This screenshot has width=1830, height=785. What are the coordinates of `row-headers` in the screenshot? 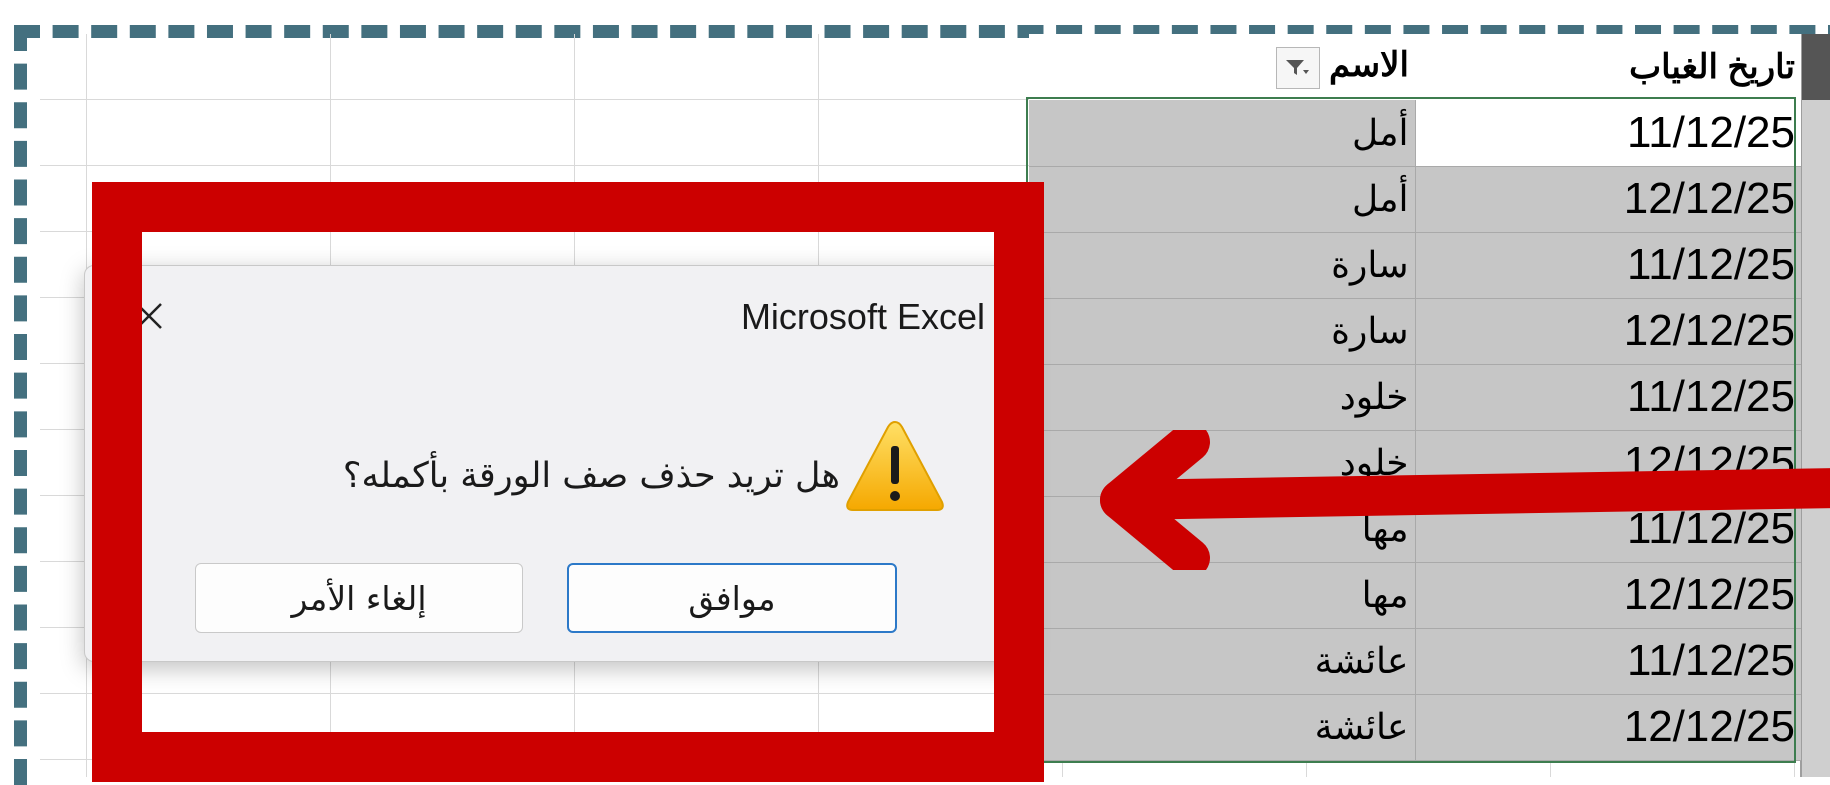 It's located at (1815, 405).